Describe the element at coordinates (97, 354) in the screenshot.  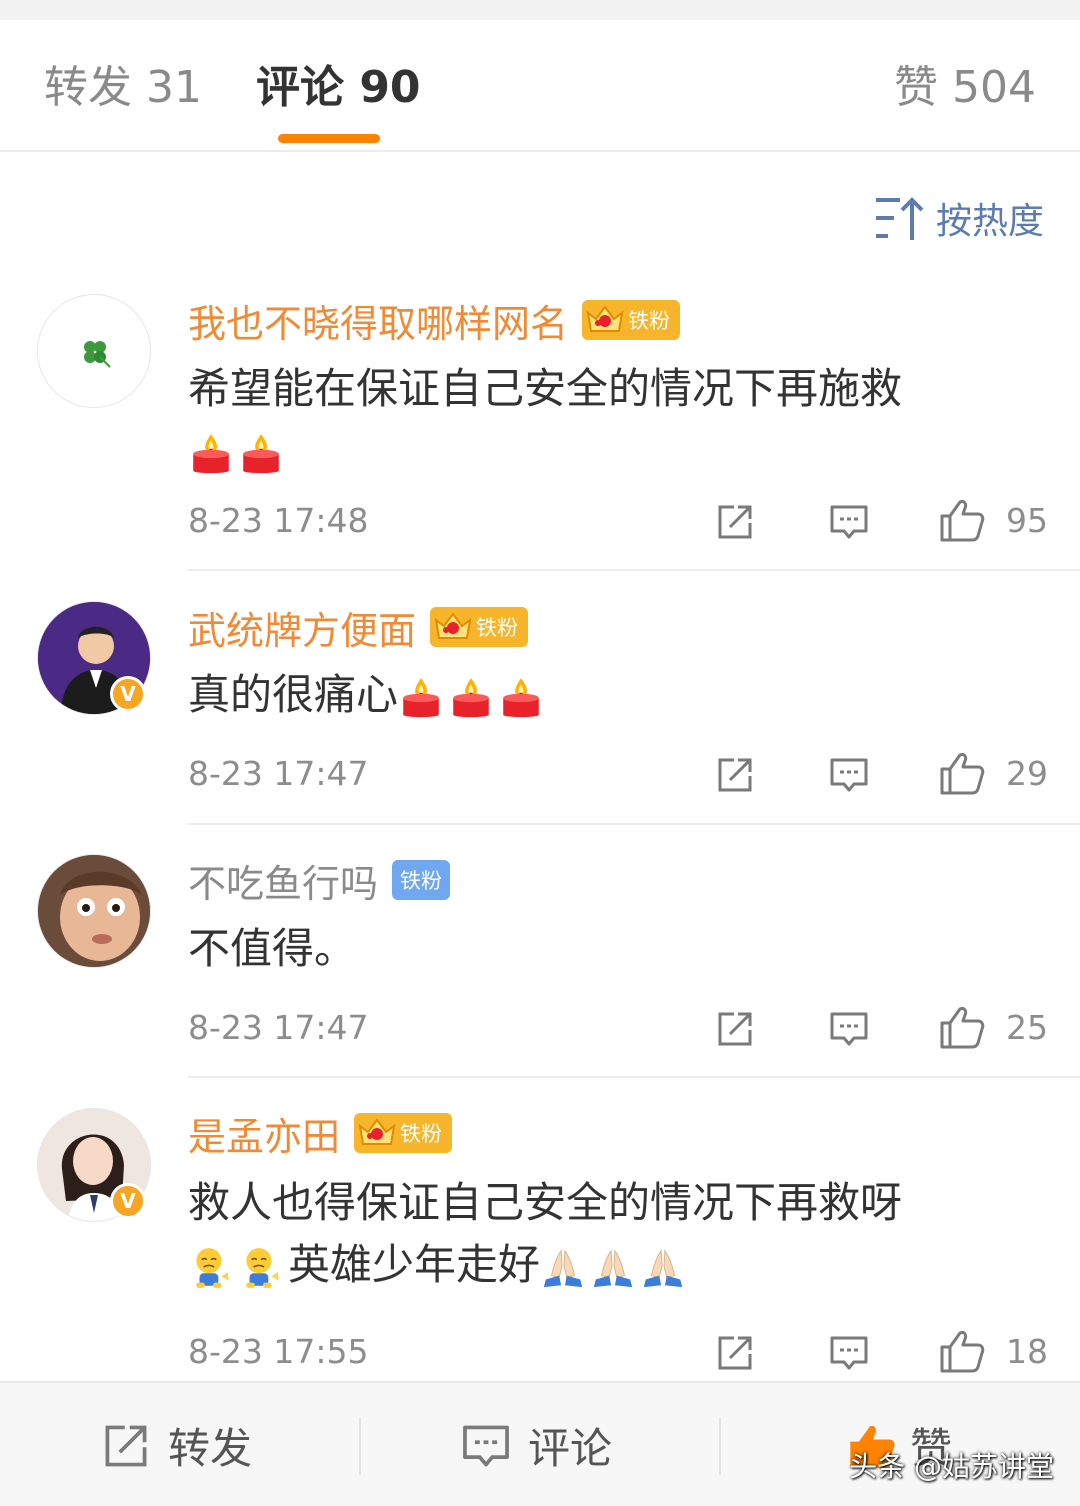
I see `clover-avatar-icon` at that location.